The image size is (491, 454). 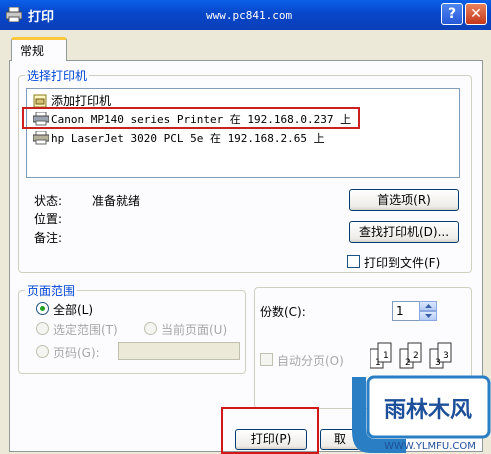 What do you see at coordinates (42, 328) in the screenshot?
I see `range-selection-radio` at bounding box center [42, 328].